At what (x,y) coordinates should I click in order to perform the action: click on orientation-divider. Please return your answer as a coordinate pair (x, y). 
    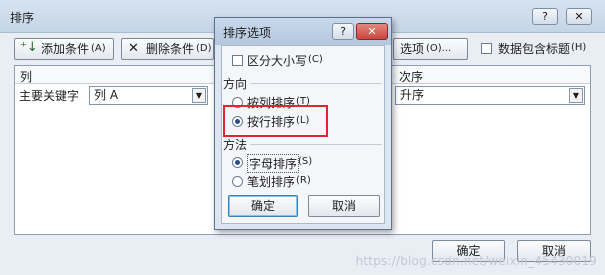
    Looking at the image, I should click on (316, 83).